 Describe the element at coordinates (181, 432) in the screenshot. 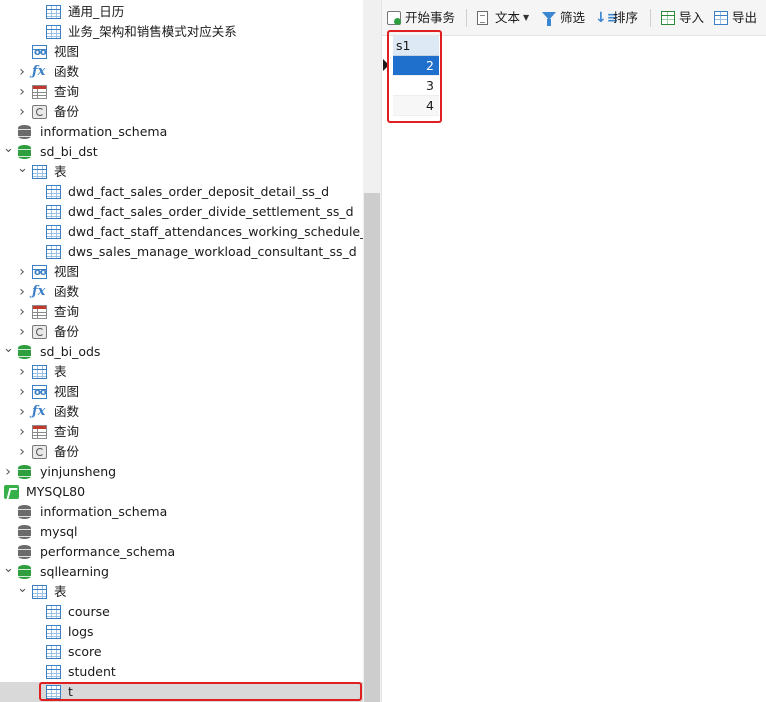

I see `folder-queries-ods: › 查询` at that location.